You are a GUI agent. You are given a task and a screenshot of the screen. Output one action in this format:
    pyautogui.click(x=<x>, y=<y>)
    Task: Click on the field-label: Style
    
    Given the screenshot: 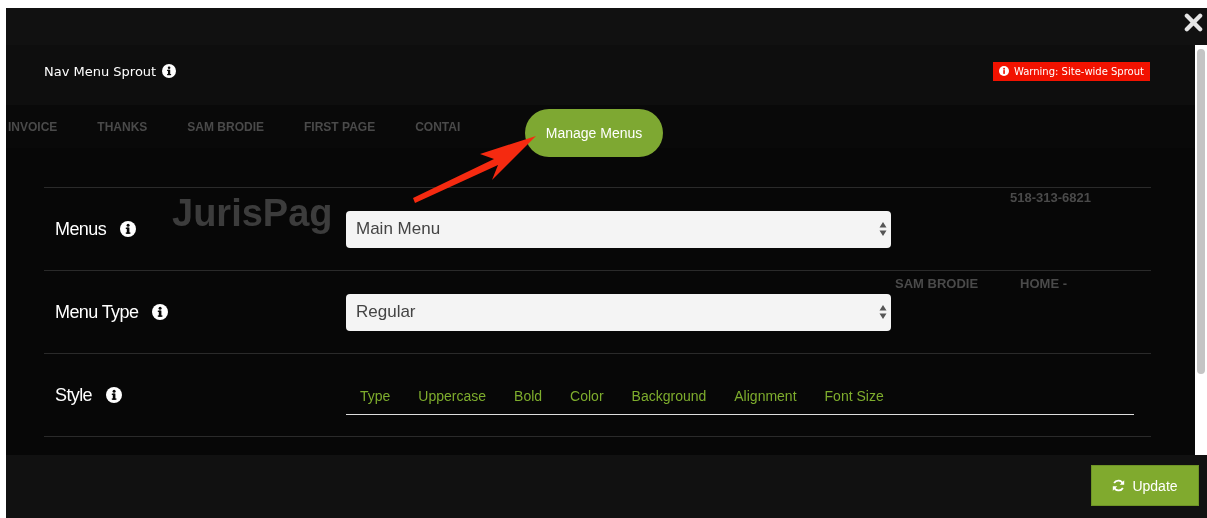 What is the action you would take?
    pyautogui.click(x=74, y=395)
    